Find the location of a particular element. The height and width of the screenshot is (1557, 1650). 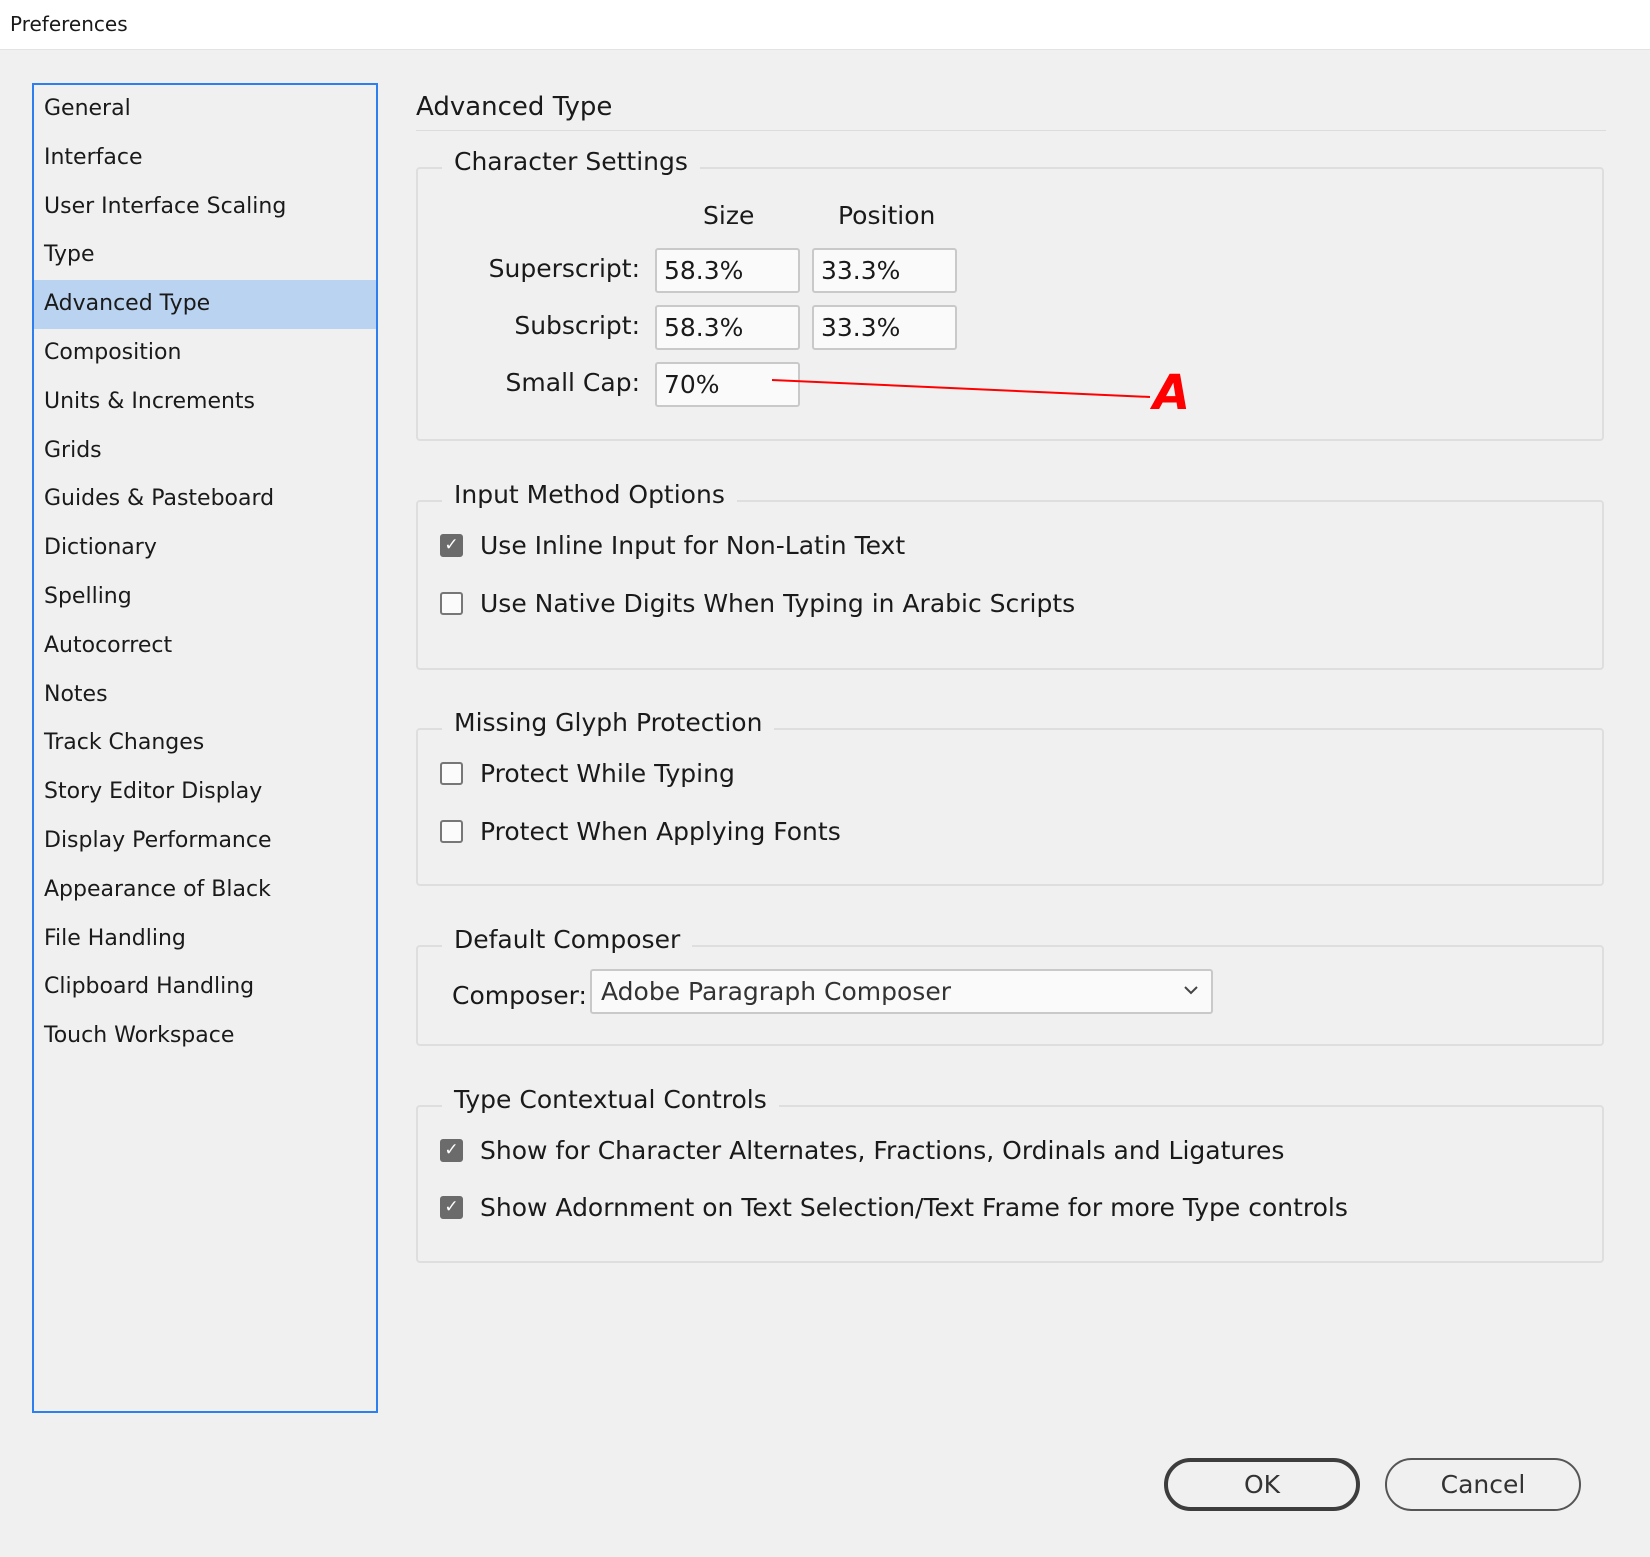

cancel-button: Cancel is located at coordinates (1483, 1484).